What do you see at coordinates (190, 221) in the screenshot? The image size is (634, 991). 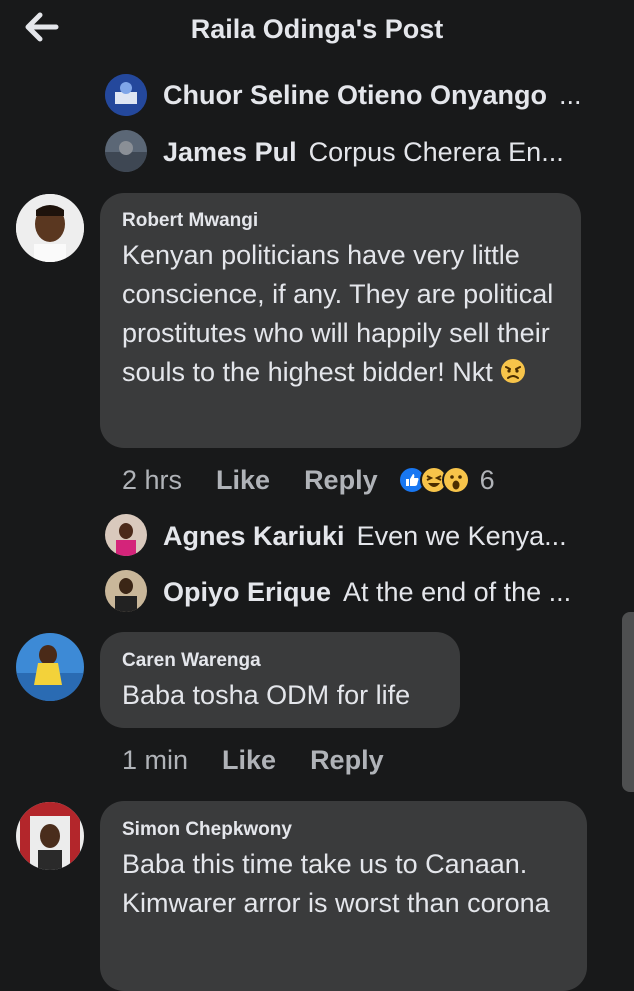 I see `comment-author: Robert Mwangi` at bounding box center [190, 221].